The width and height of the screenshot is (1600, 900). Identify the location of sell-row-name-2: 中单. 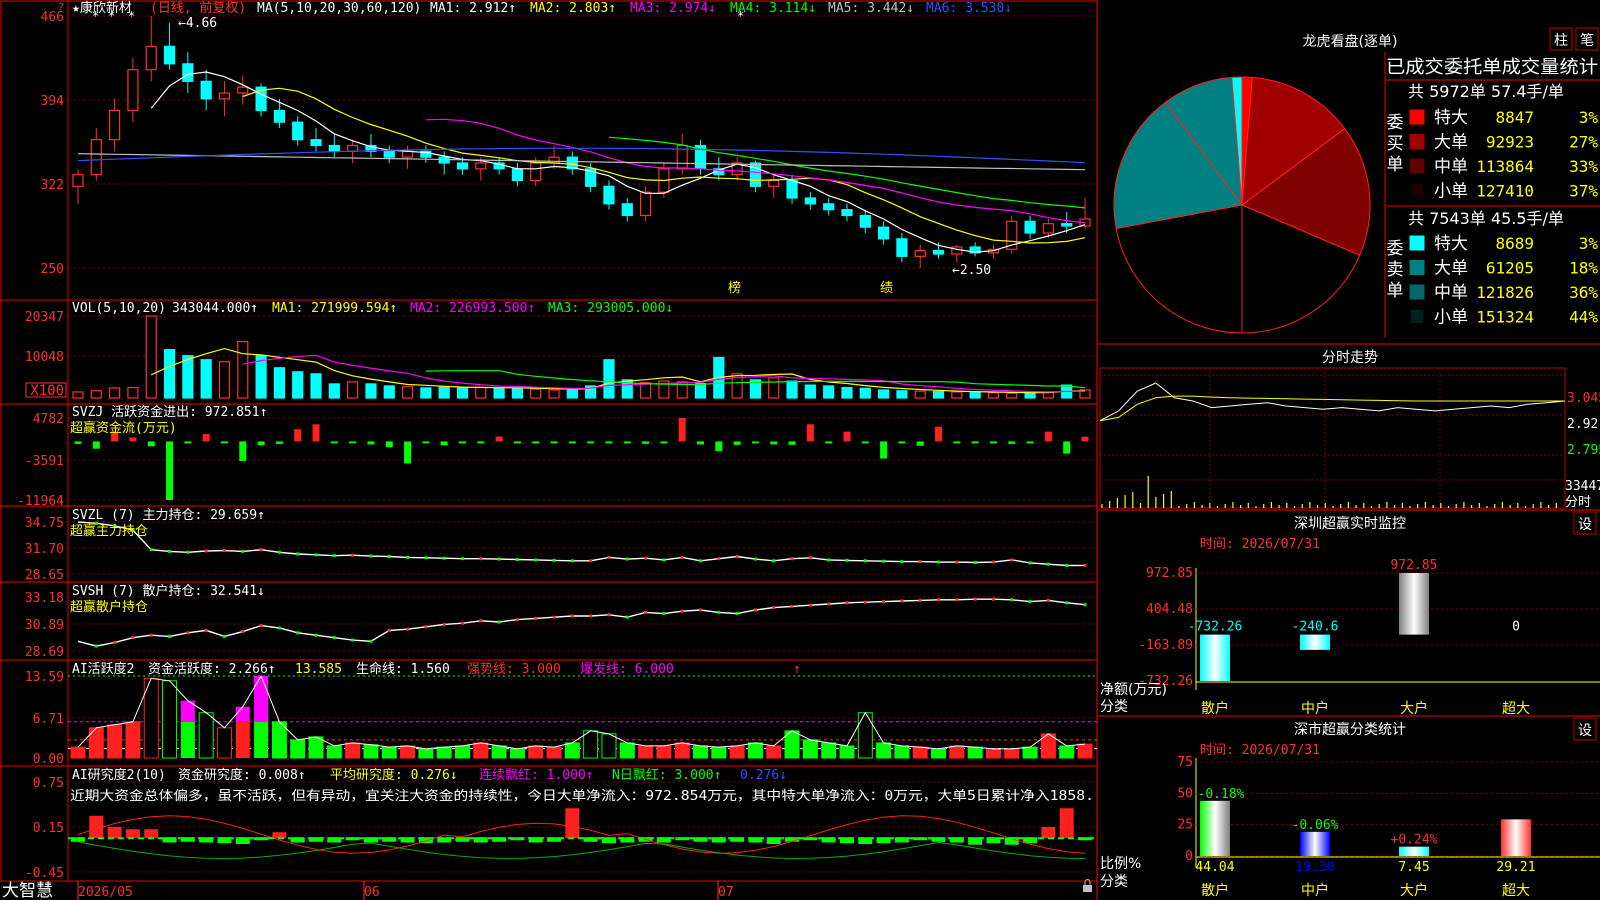
(1451, 293).